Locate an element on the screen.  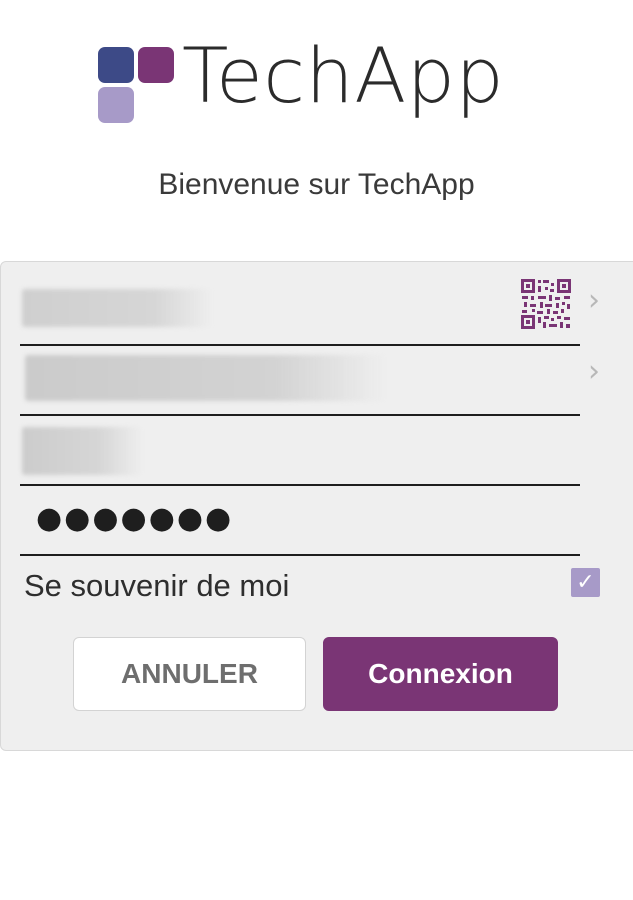
login-button: Connexion is located at coordinates (440, 674).